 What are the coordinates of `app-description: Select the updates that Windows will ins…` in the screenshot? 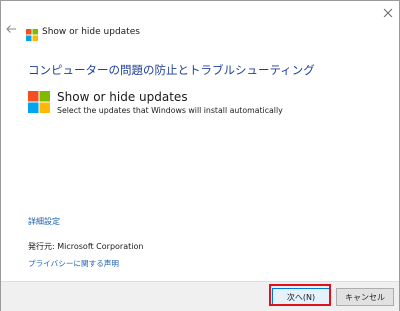 It's located at (170, 110).